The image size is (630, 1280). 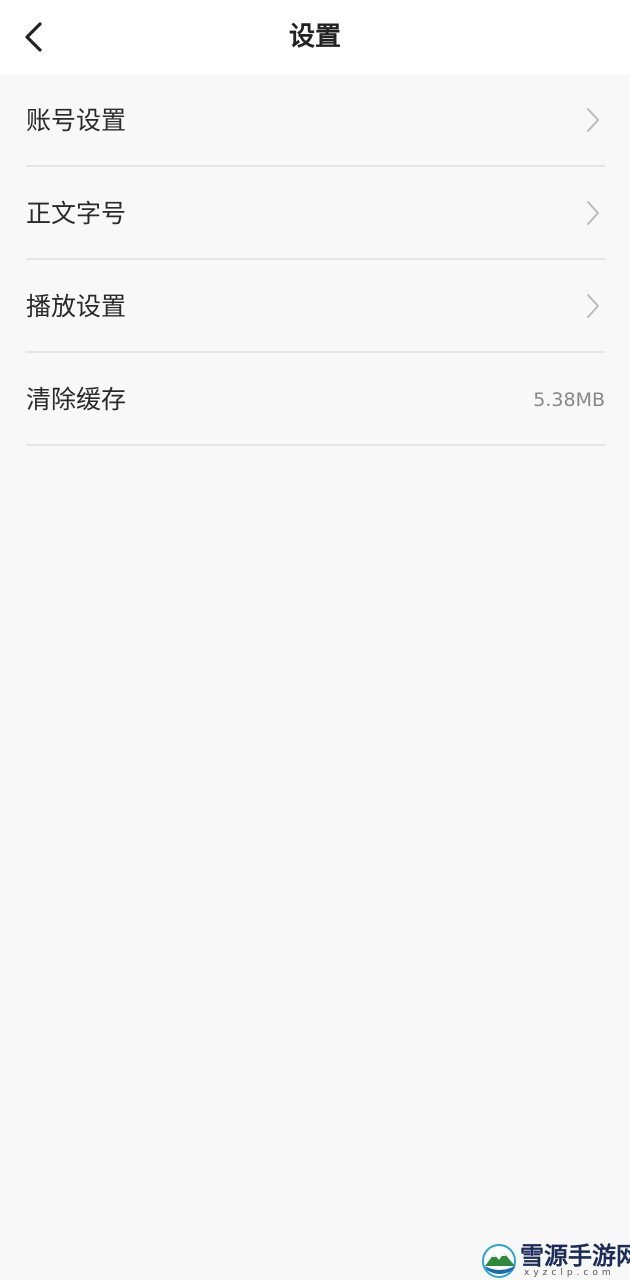 What do you see at coordinates (315, 306) in the screenshot?
I see `playback-settings-row: 播放设置` at bounding box center [315, 306].